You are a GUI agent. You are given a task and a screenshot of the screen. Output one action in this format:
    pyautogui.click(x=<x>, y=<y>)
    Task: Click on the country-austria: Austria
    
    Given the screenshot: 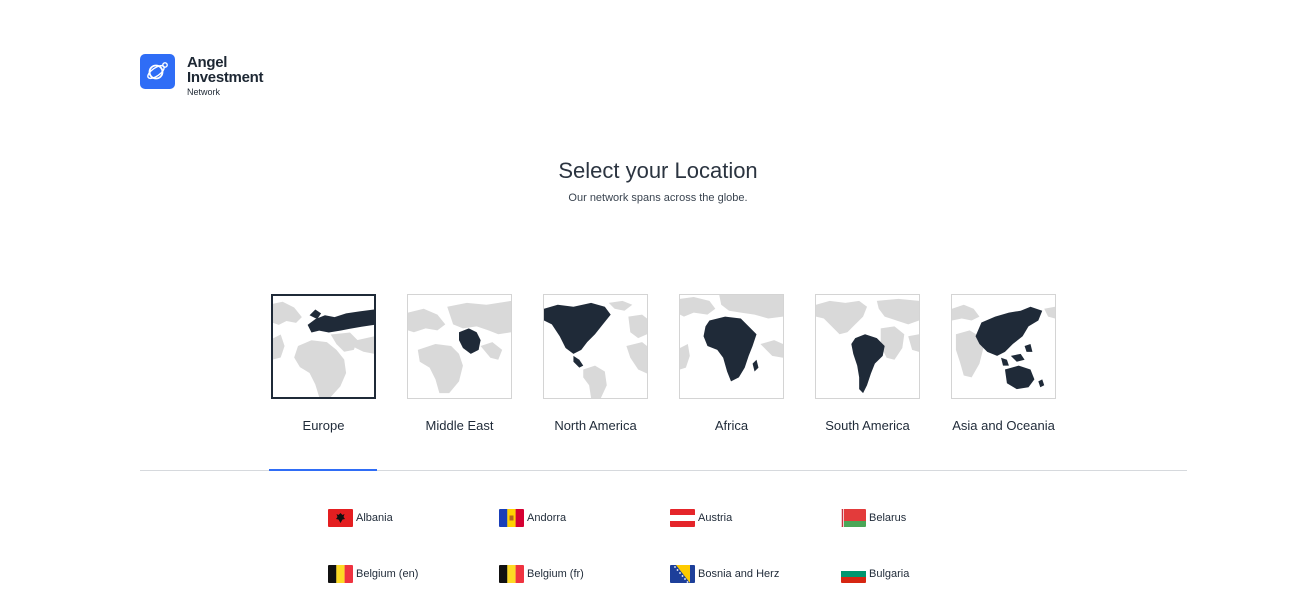 What is the action you would take?
    pyautogui.click(x=701, y=518)
    